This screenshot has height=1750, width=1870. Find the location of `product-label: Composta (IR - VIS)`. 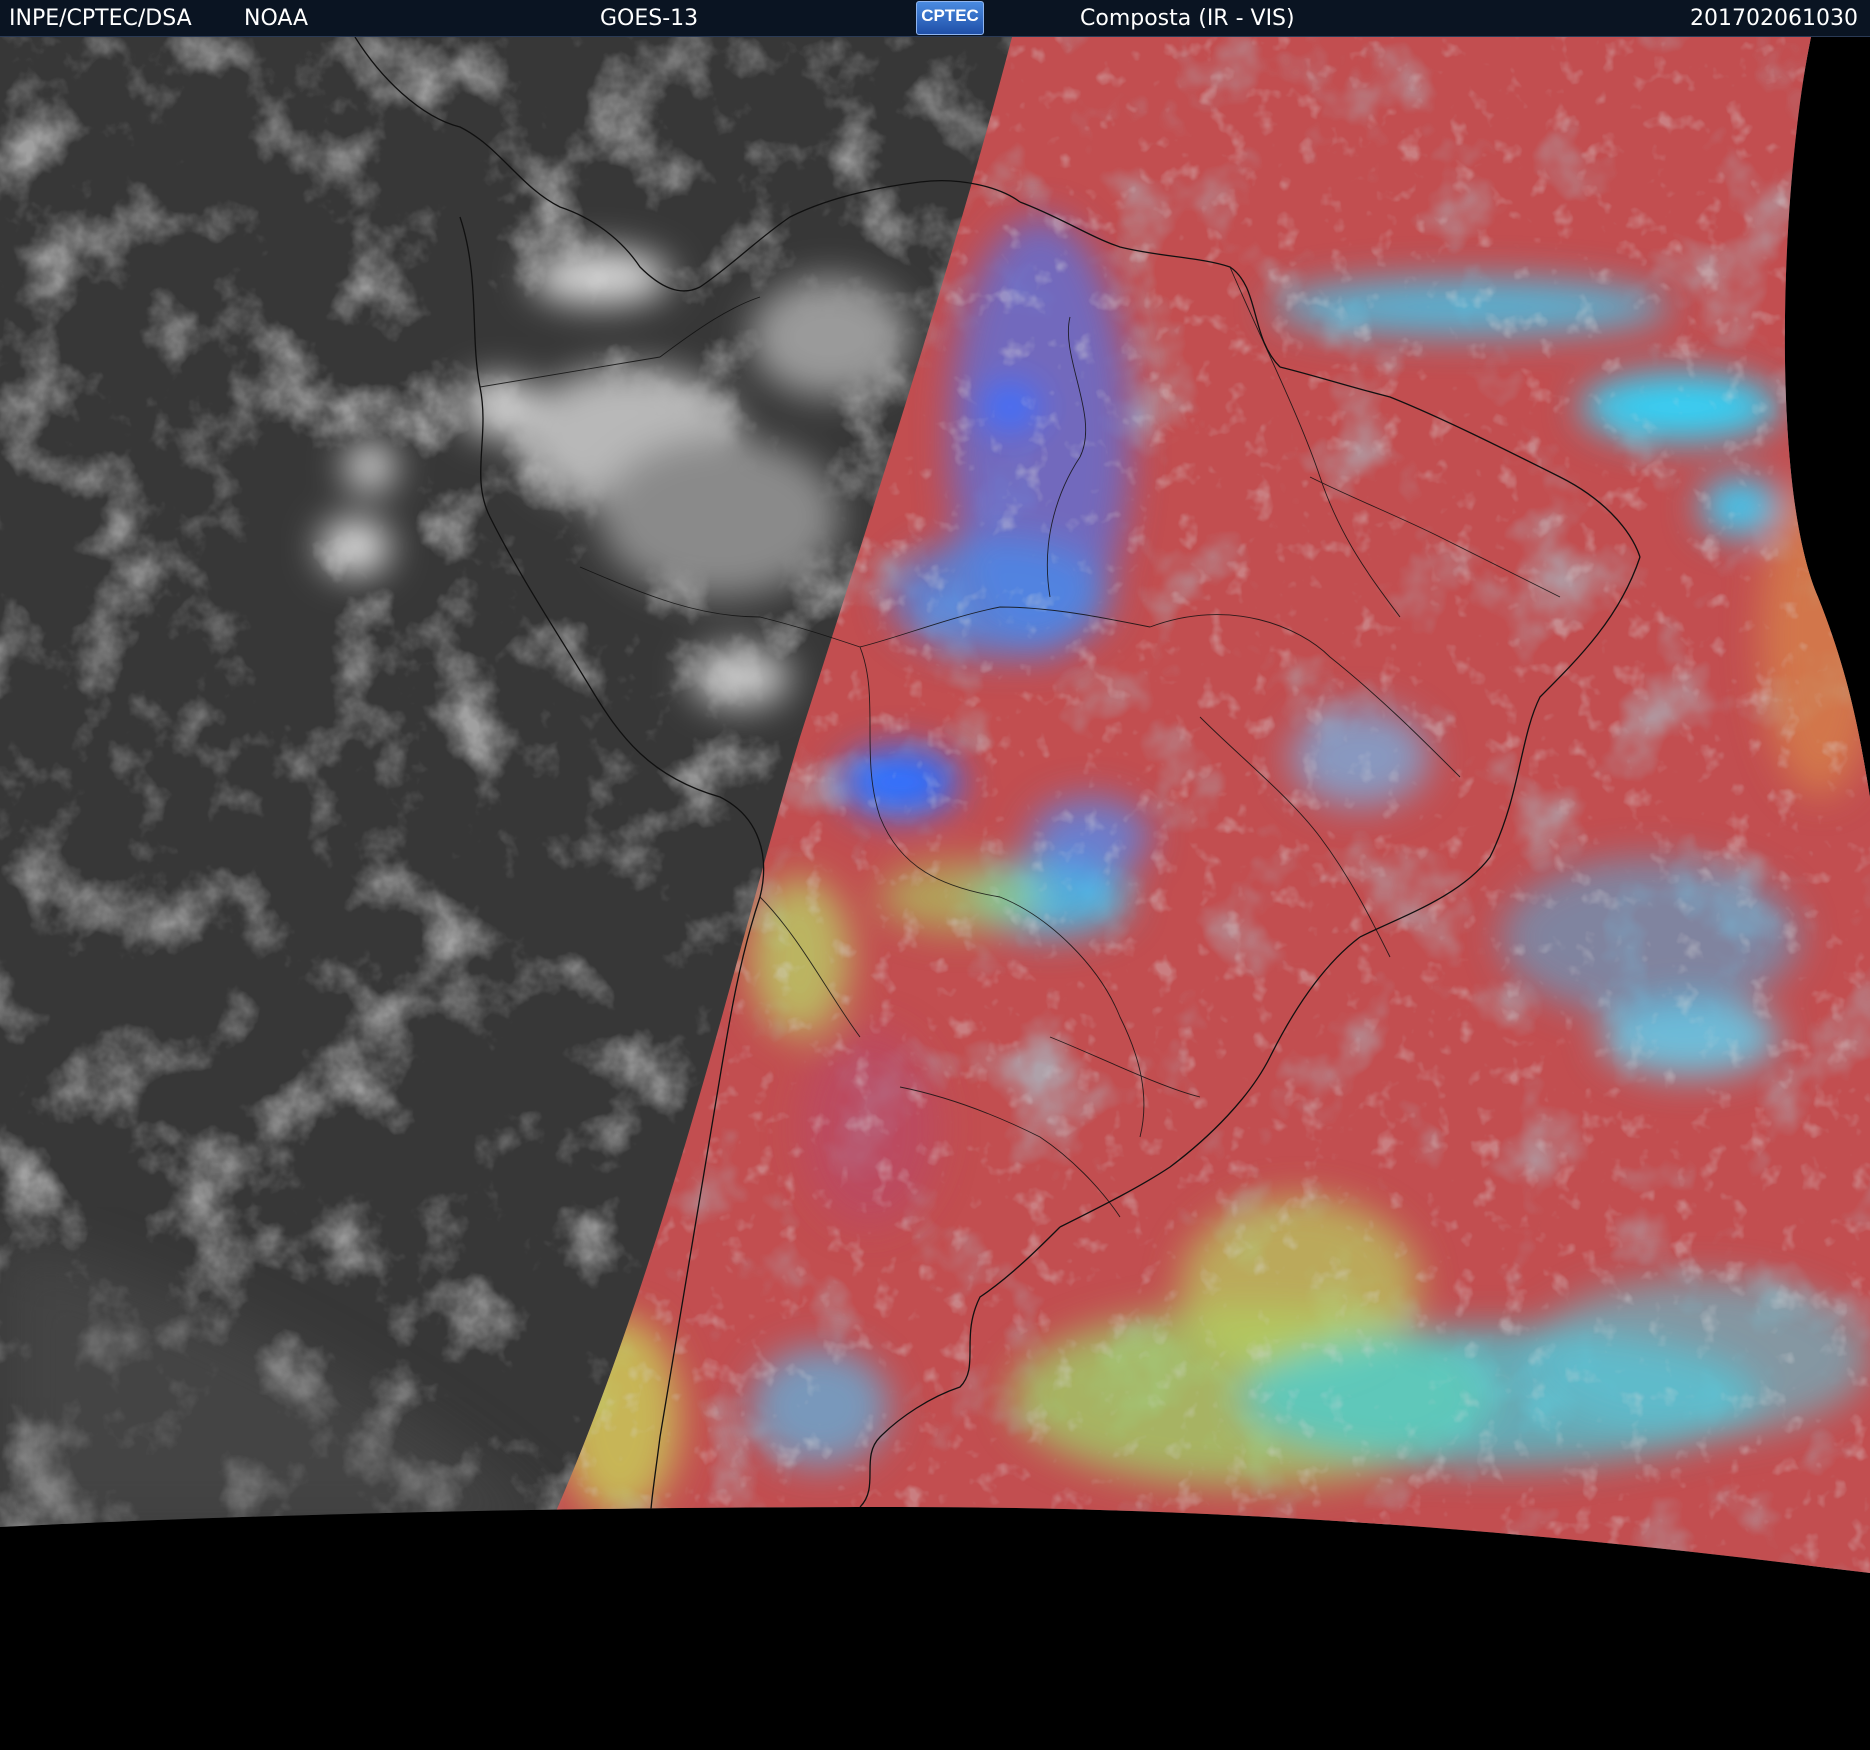

product-label: Composta (IR - VIS) is located at coordinates (1187, 18).